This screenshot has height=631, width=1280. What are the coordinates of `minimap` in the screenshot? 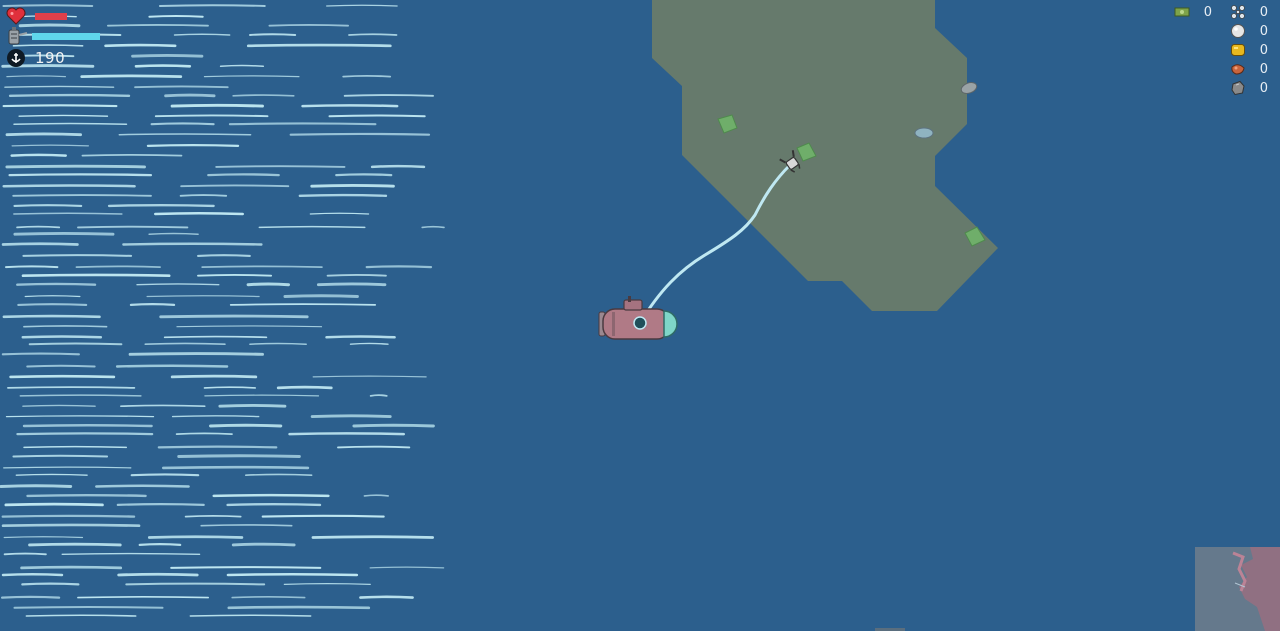 It's located at (1237, 589).